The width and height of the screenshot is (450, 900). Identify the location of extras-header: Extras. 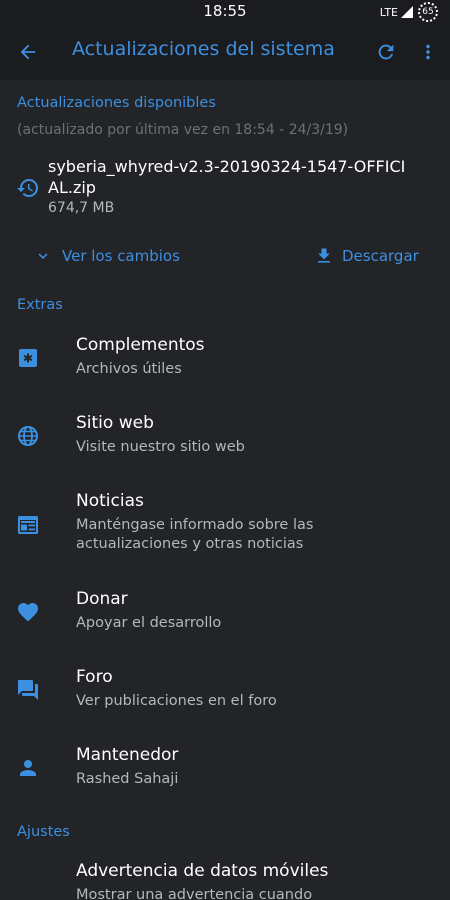
(40, 305).